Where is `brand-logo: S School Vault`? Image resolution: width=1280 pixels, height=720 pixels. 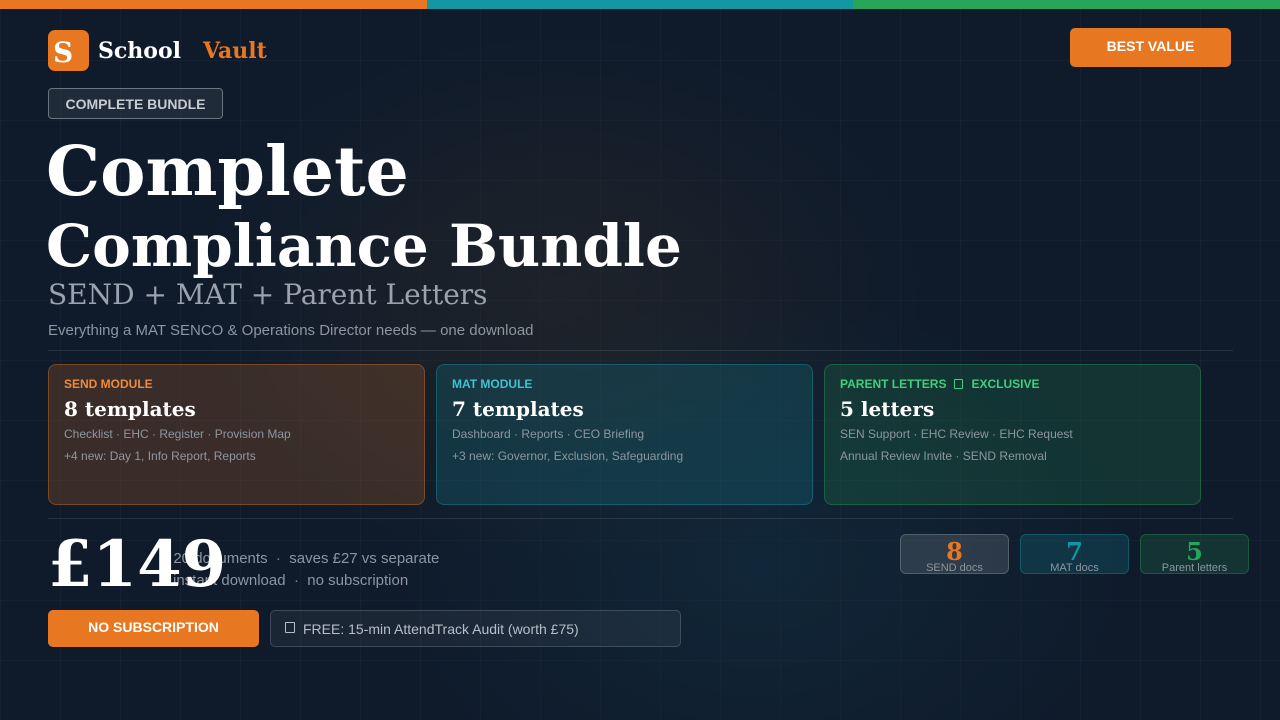
brand-logo: S School Vault is located at coordinates (157, 50).